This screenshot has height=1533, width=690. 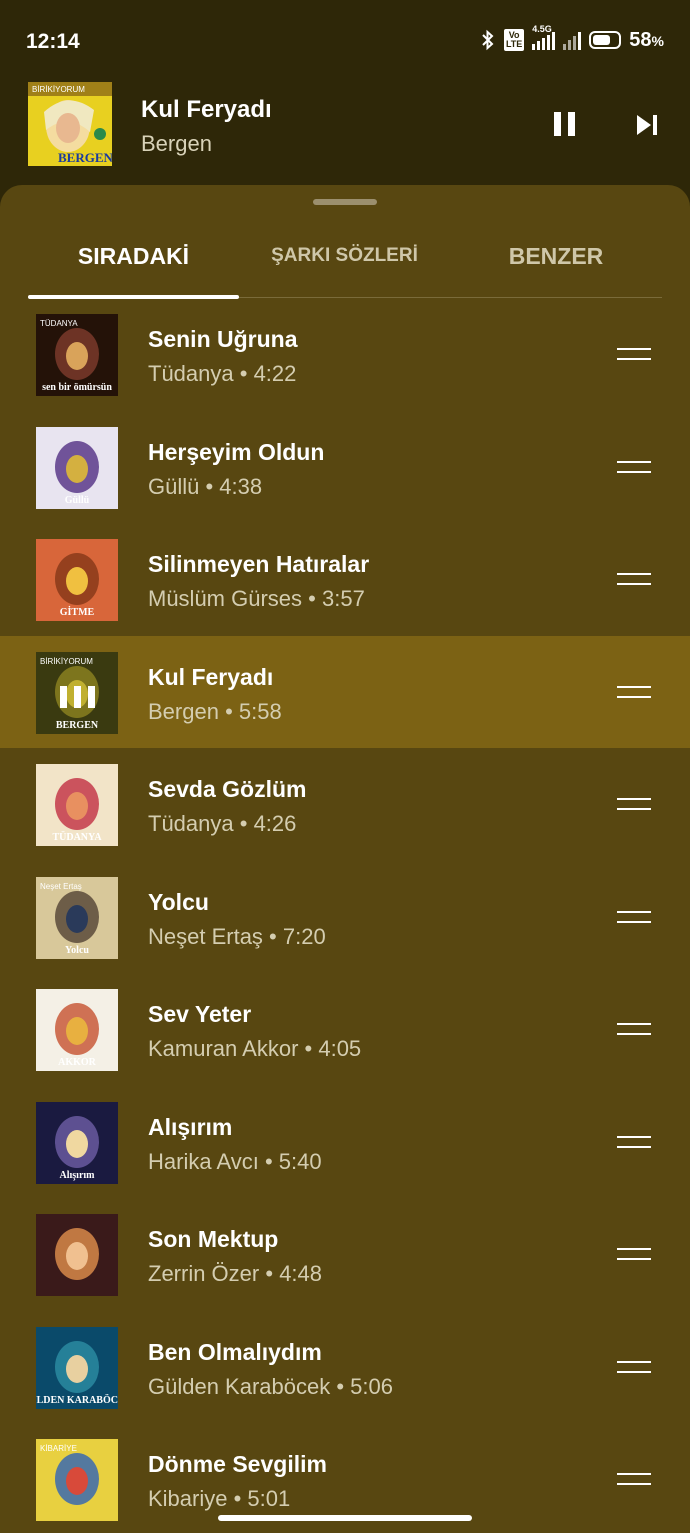 What do you see at coordinates (174, 486) in the screenshot?
I see `queue-item-artist: Güllü` at bounding box center [174, 486].